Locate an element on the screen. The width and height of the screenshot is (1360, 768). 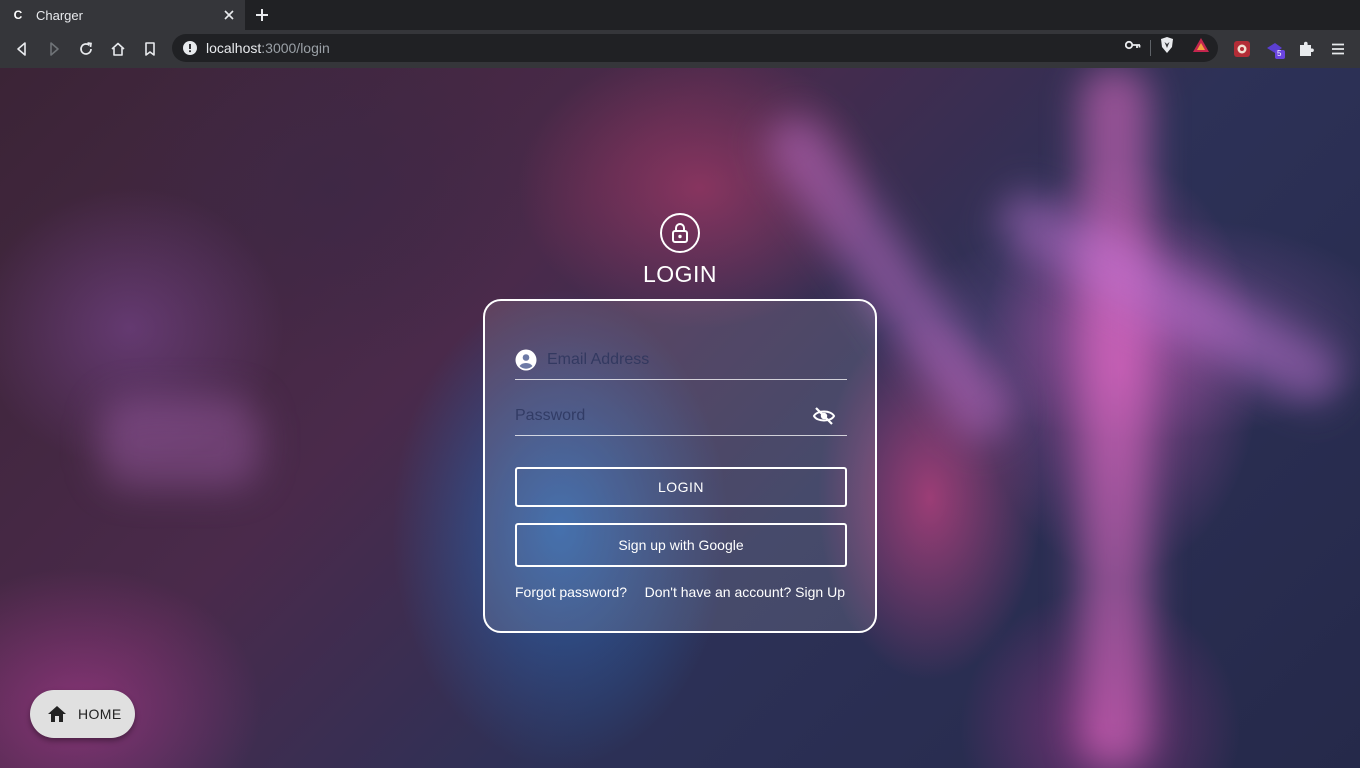
password-field is located at coordinates (681, 416).